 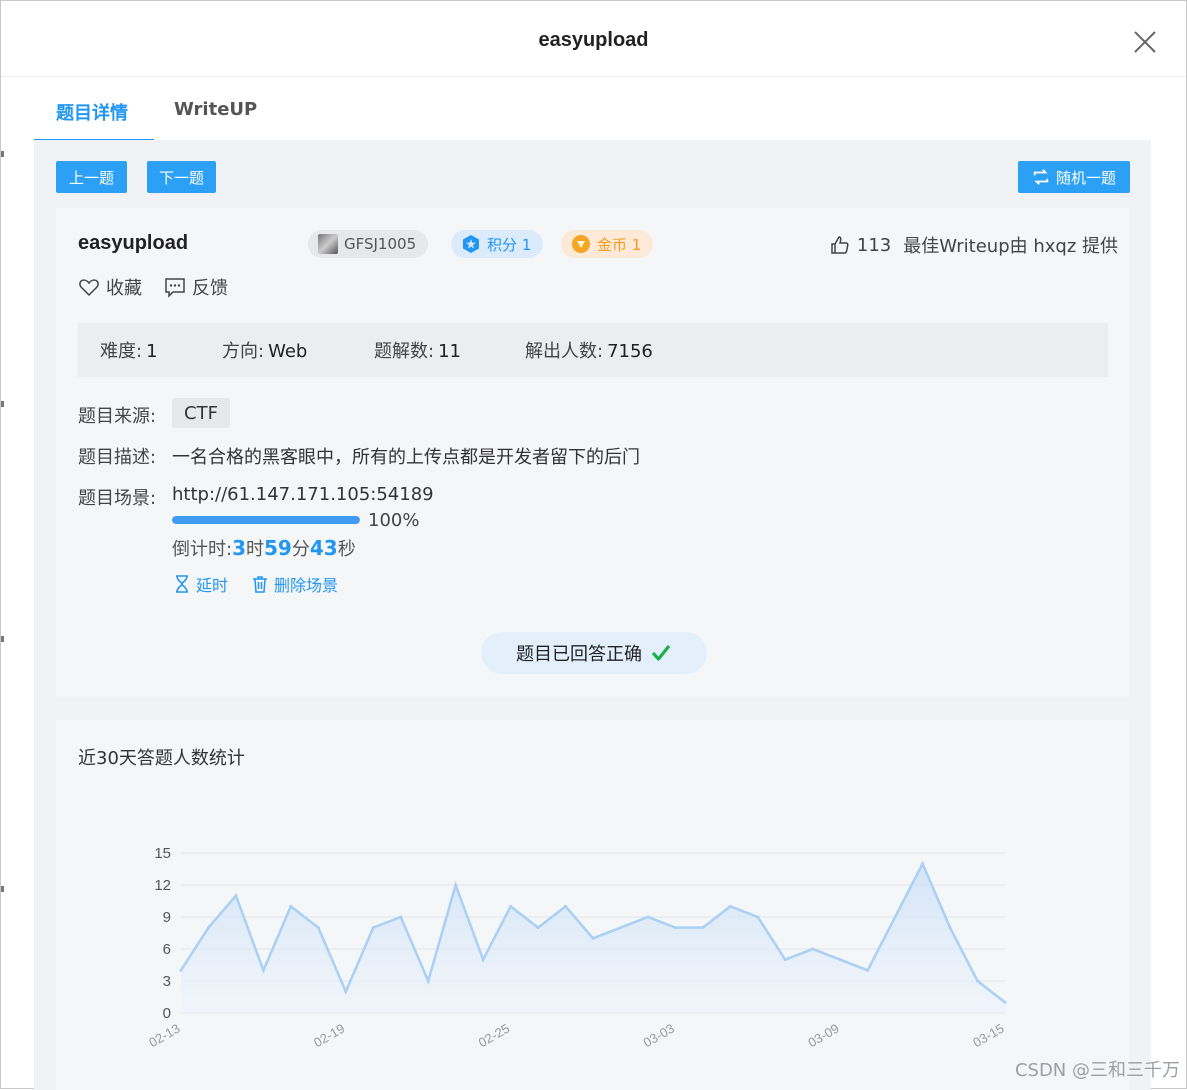 I want to click on countdown: 倒计时:3时59分43秒, so click(x=264, y=548).